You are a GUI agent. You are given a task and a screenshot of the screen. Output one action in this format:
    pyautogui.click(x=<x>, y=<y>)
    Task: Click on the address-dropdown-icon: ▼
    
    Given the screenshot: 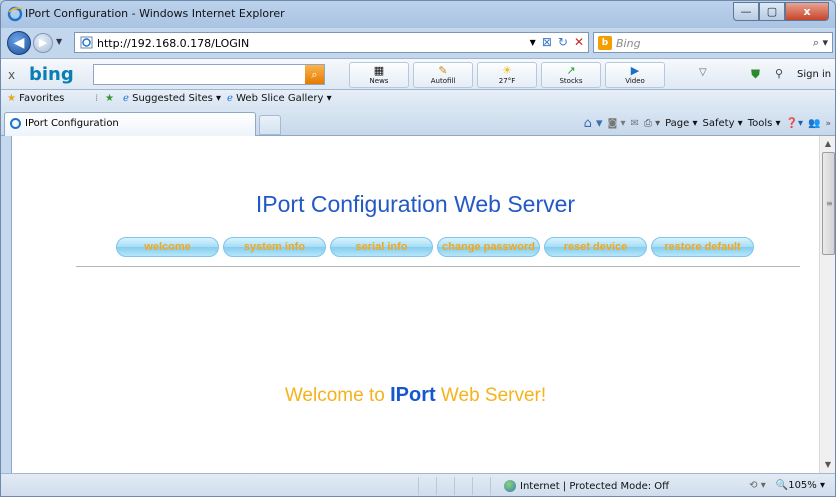 What is the action you would take?
    pyautogui.click(x=533, y=43)
    